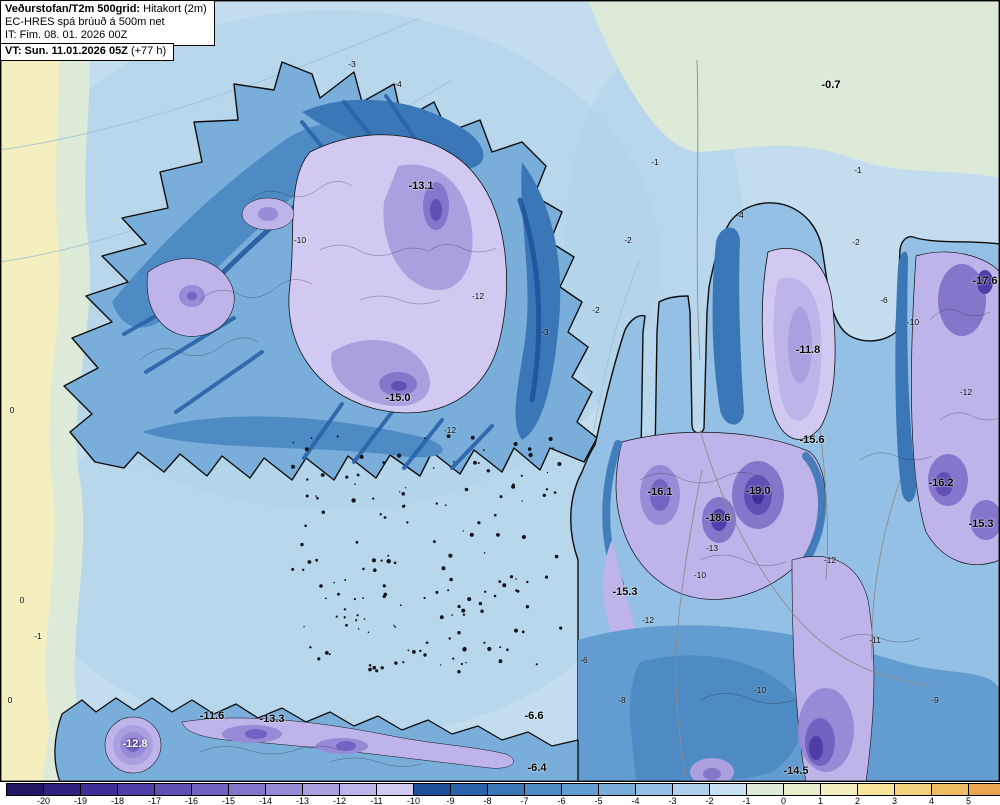 This screenshot has height=805, width=1000. I want to click on colorbar-tick-label: 1, so click(820, 800).